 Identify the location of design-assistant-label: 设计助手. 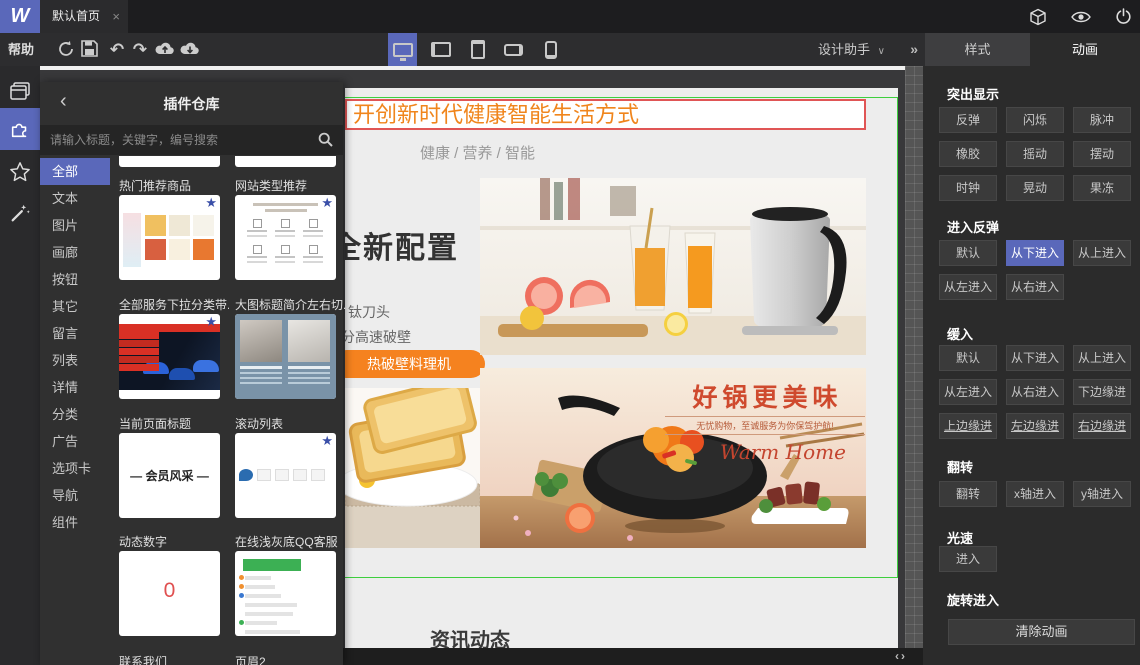
(844, 49).